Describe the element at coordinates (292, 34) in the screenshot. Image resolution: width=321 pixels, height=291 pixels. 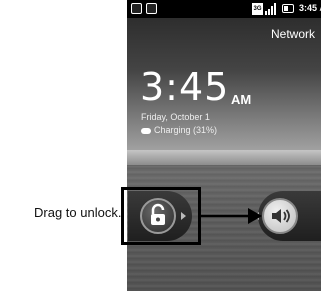
I see `carrier-name: Network` at that location.